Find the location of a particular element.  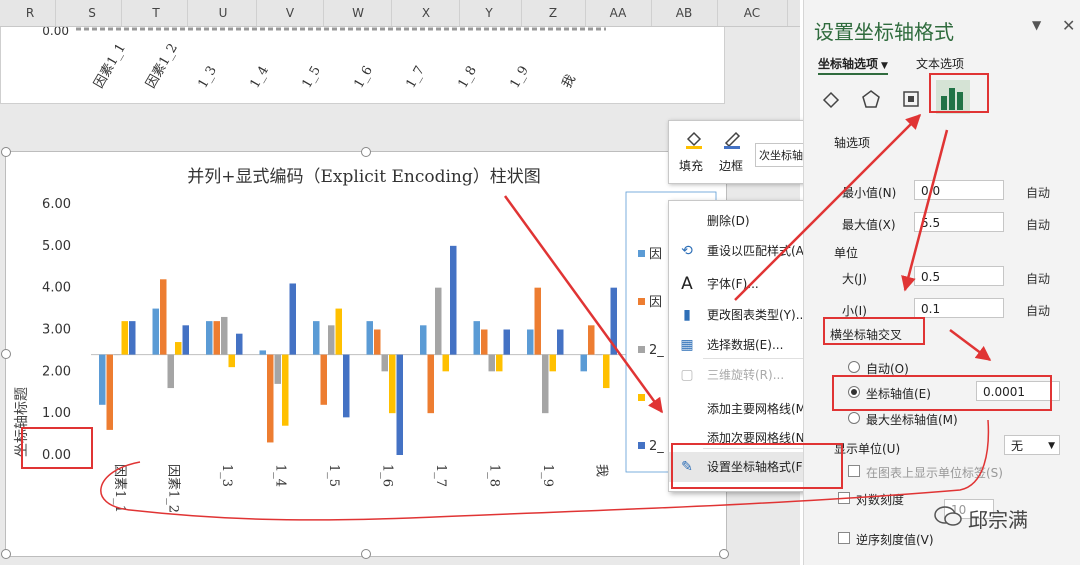

major-auto-button: 自动 is located at coordinates (1038, 278).